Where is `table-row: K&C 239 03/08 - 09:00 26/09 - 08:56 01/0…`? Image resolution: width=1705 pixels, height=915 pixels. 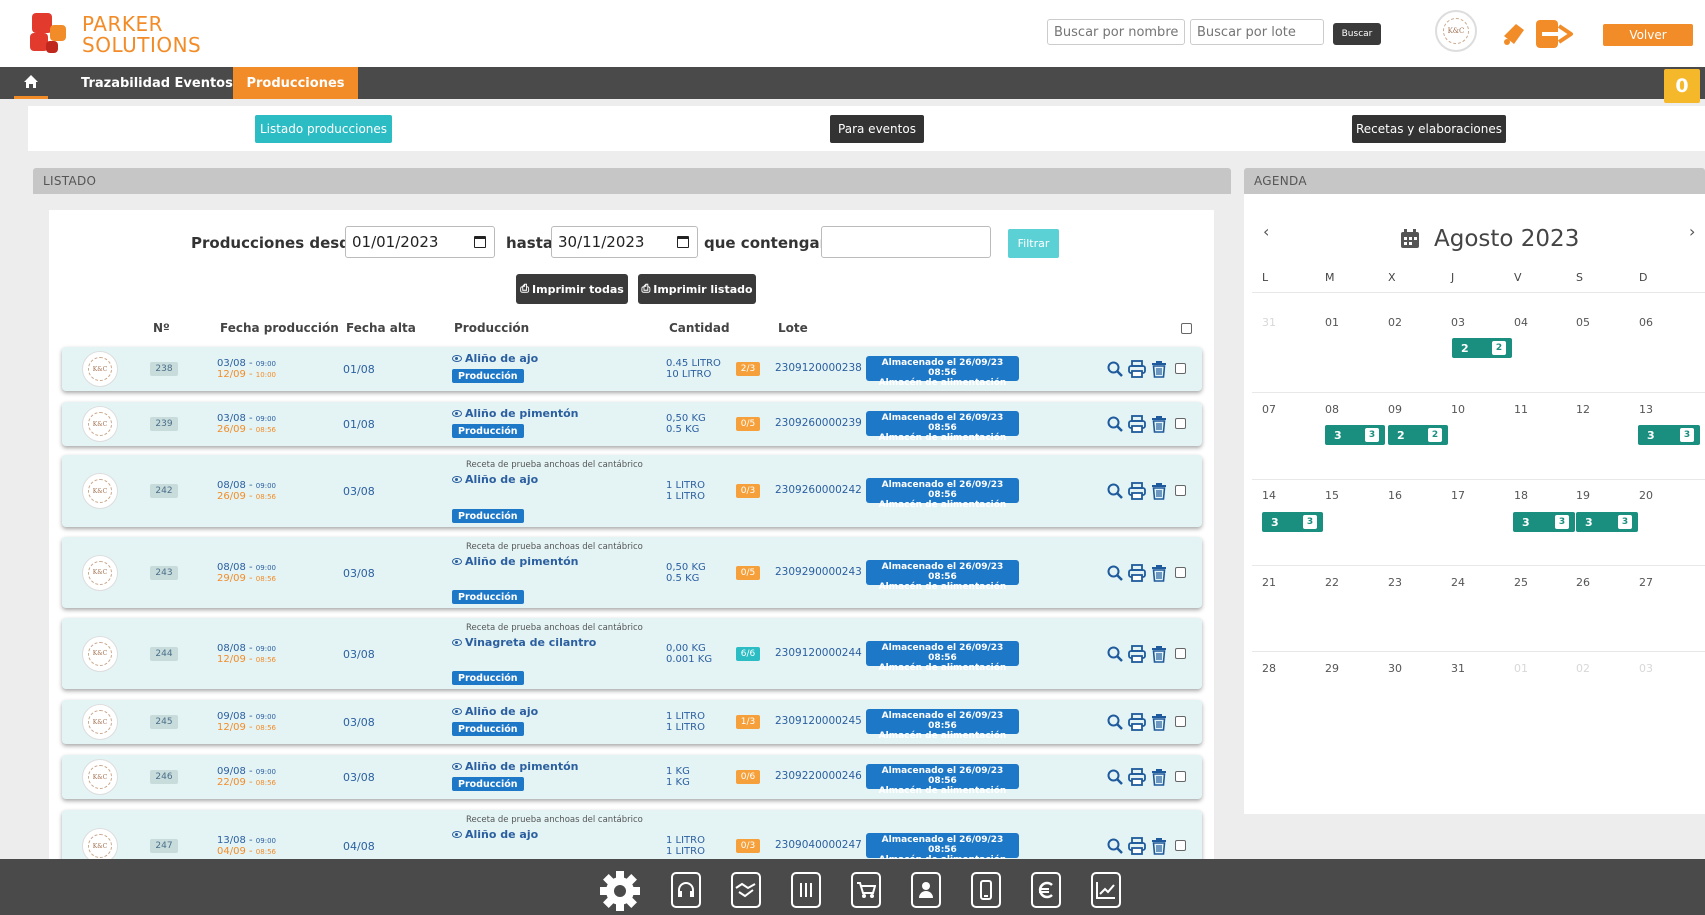 table-row: K&C 239 03/08 - 09:00 26/09 - 08:56 01/0… is located at coordinates (632, 424).